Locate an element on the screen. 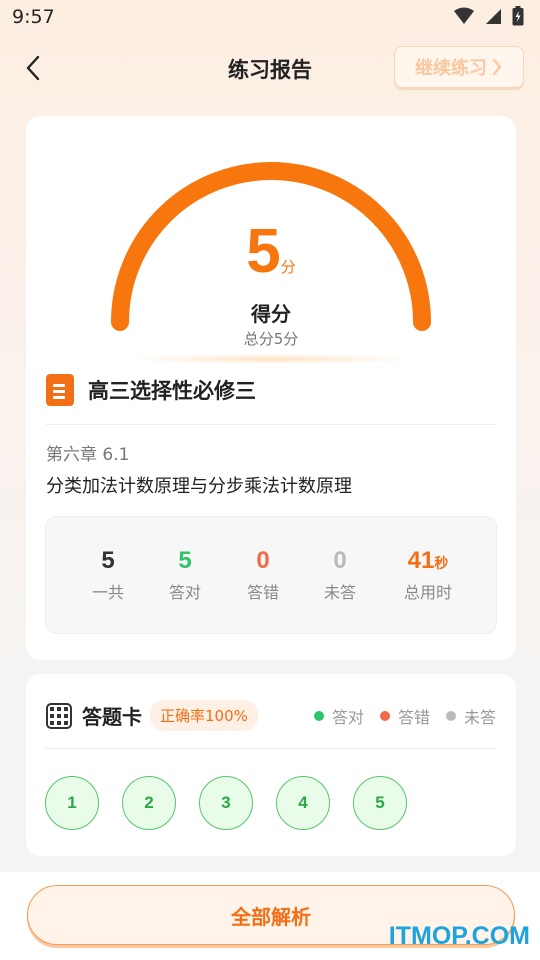 The width and height of the screenshot is (540, 960). status-time: 9:57 is located at coordinates (33, 17).